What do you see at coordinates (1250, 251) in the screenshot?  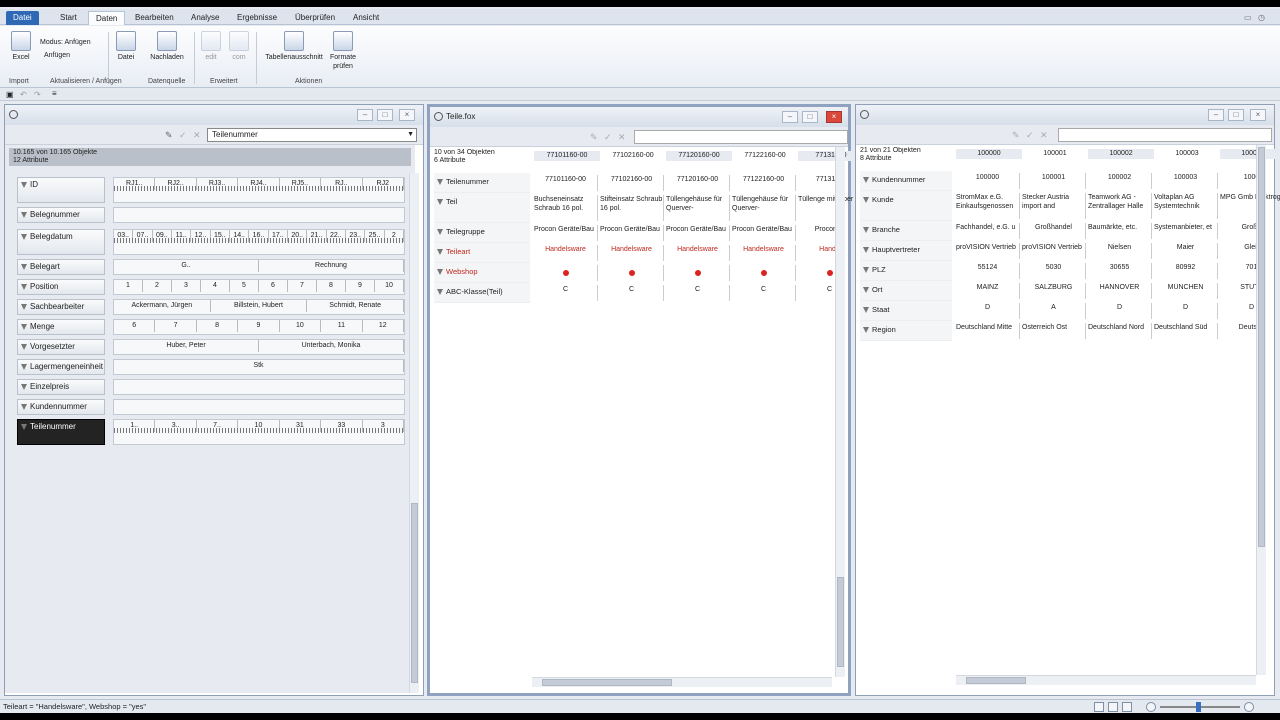 I see `grid-cell: Gleit` at bounding box center [1250, 251].